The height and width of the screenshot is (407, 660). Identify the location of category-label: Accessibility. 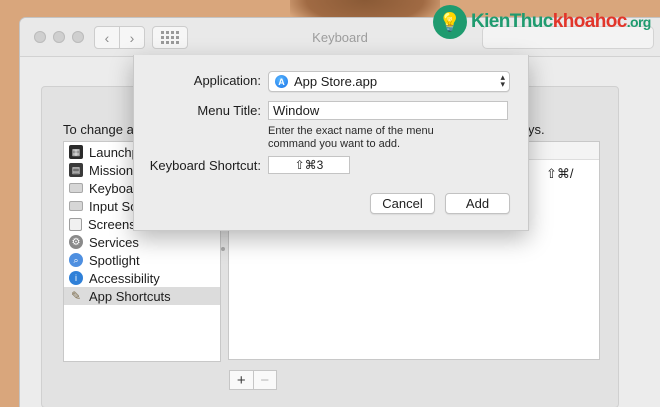
(124, 278).